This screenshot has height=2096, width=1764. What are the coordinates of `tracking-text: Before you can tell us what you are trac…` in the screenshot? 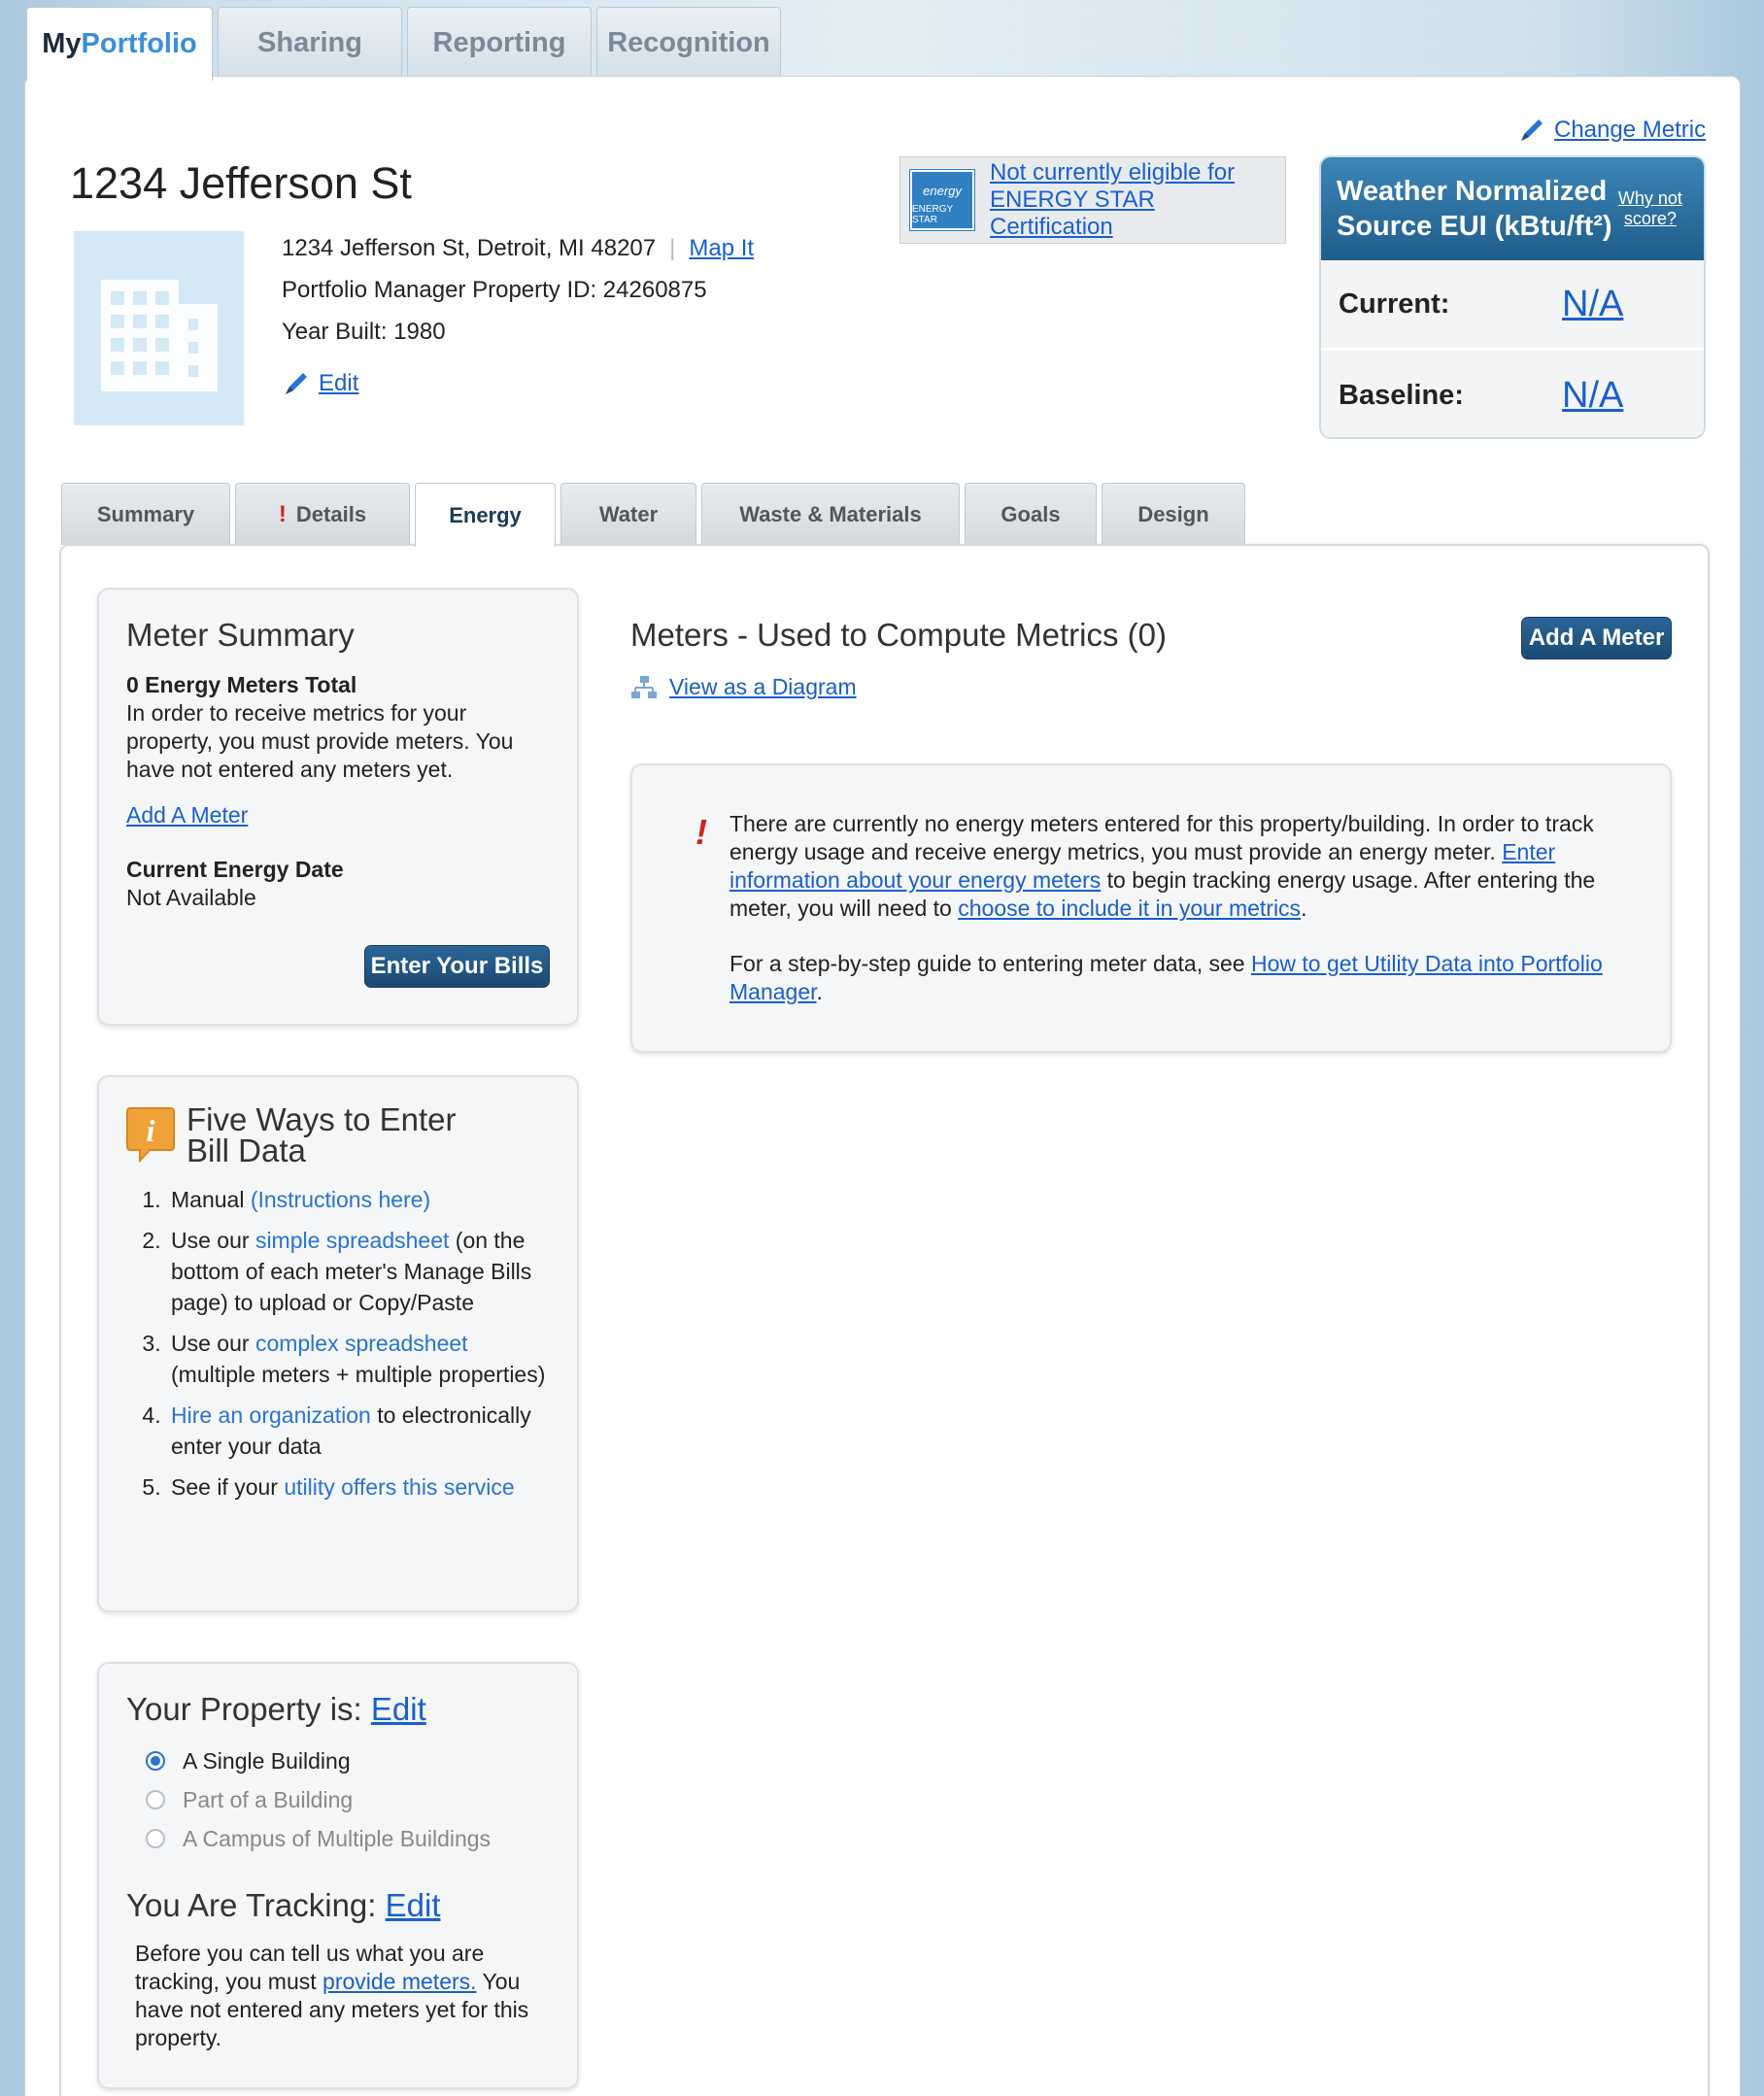 It's located at (342, 1996).